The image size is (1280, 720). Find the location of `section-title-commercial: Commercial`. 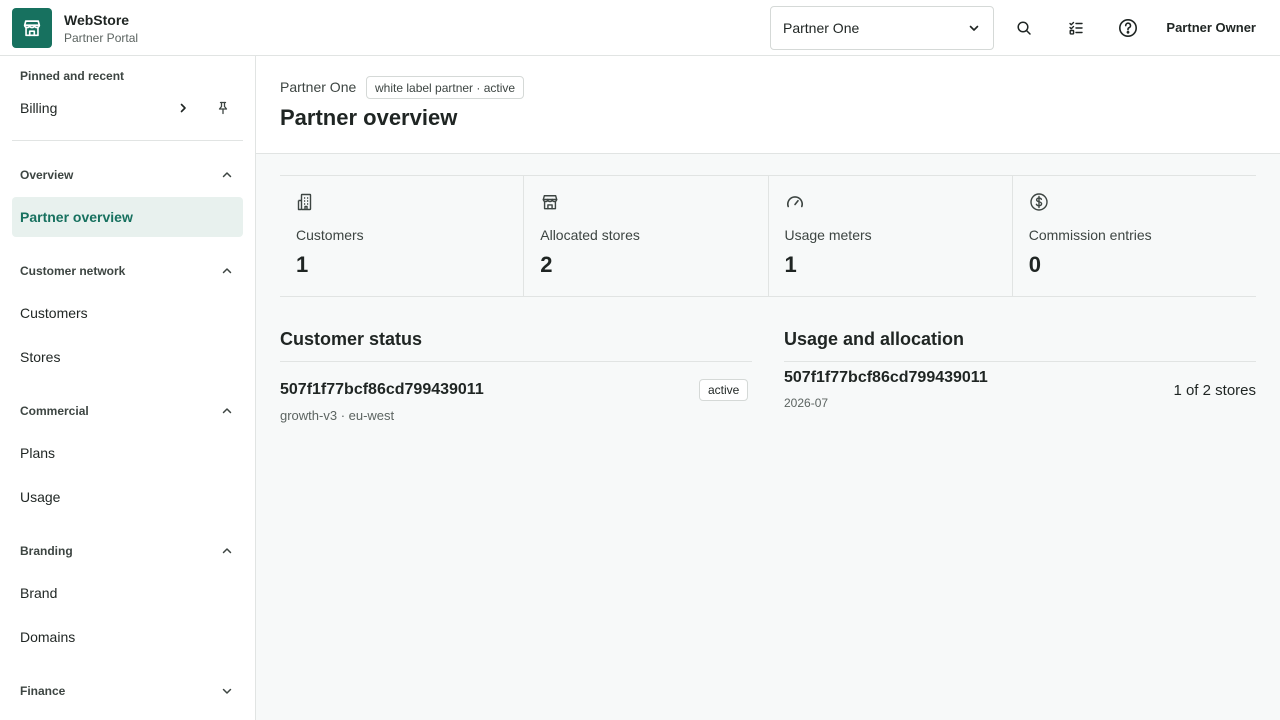

section-title-commercial: Commercial is located at coordinates (54, 411).